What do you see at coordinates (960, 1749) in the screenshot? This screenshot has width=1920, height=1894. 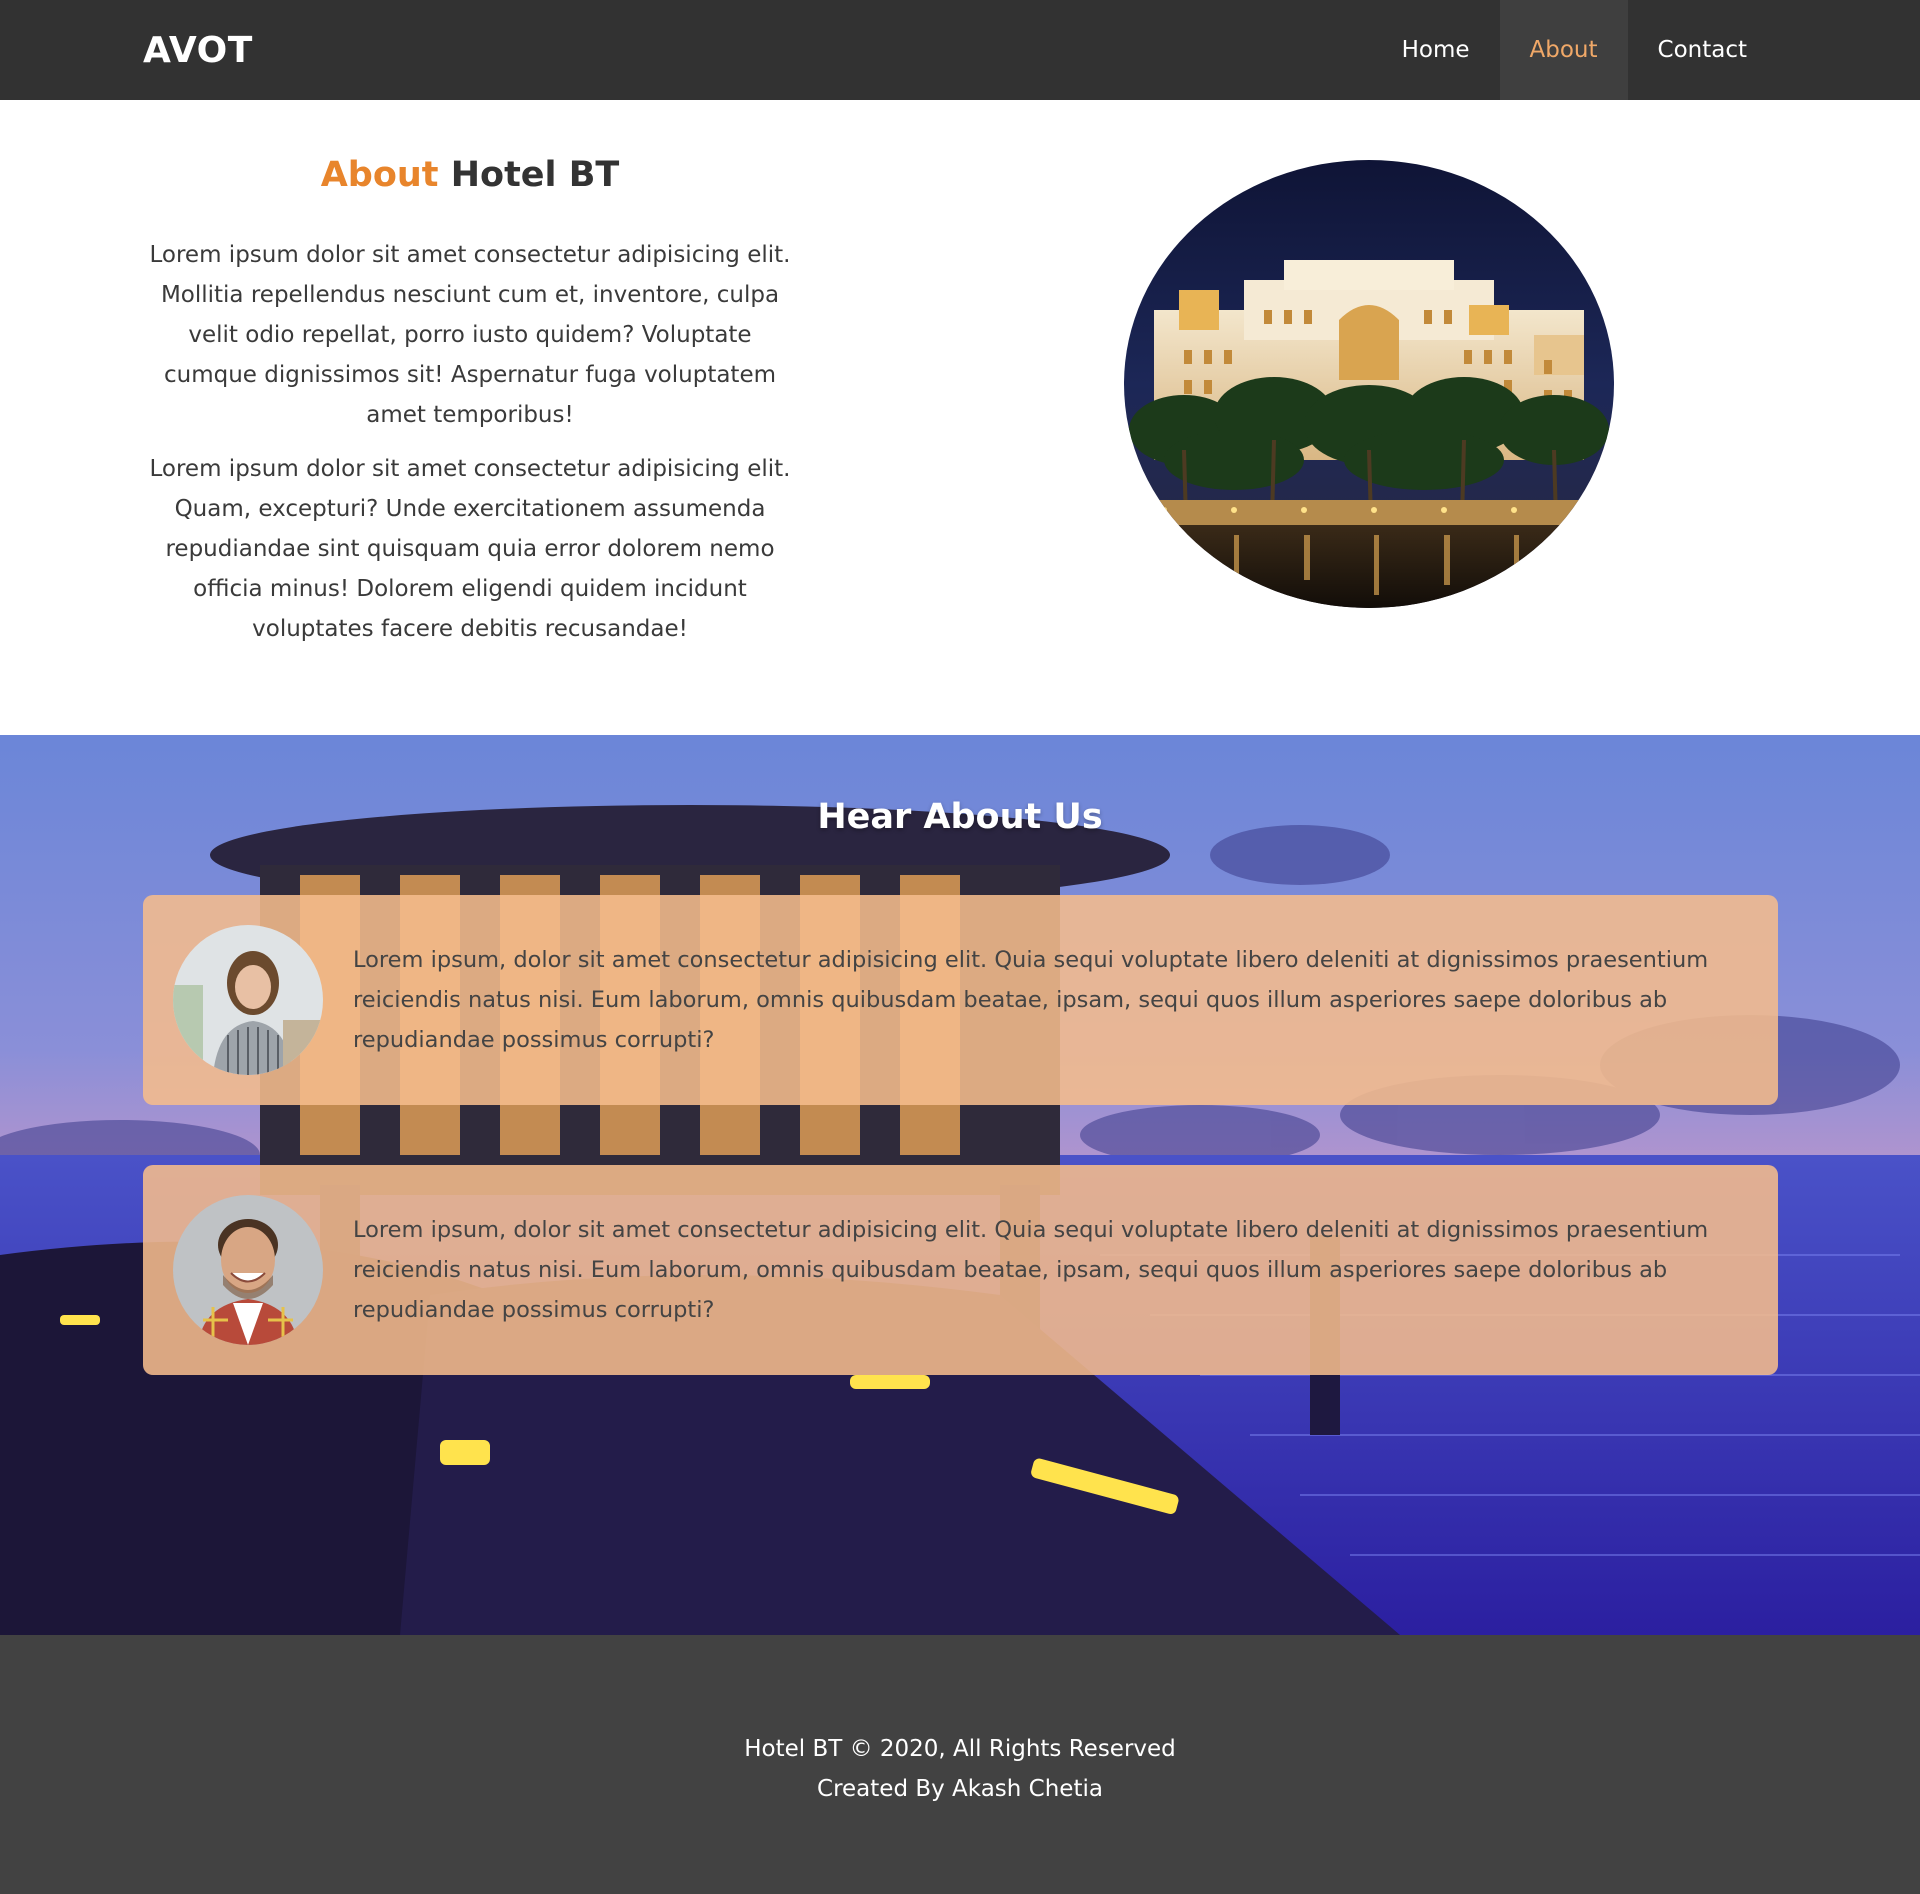 I see `footer-copyright: Hotel BT © 2020, All Rights Reserved` at bounding box center [960, 1749].